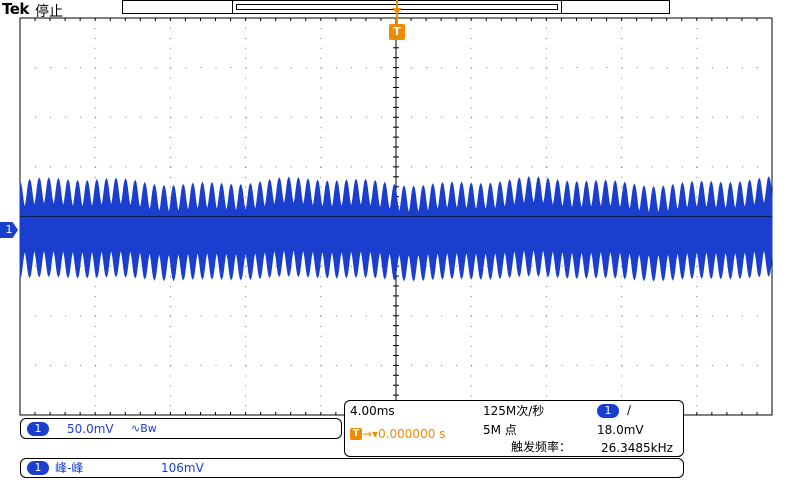 Image resolution: width=800 pixels, height=480 pixels. I want to click on ch1-badge: 1, so click(38, 429).